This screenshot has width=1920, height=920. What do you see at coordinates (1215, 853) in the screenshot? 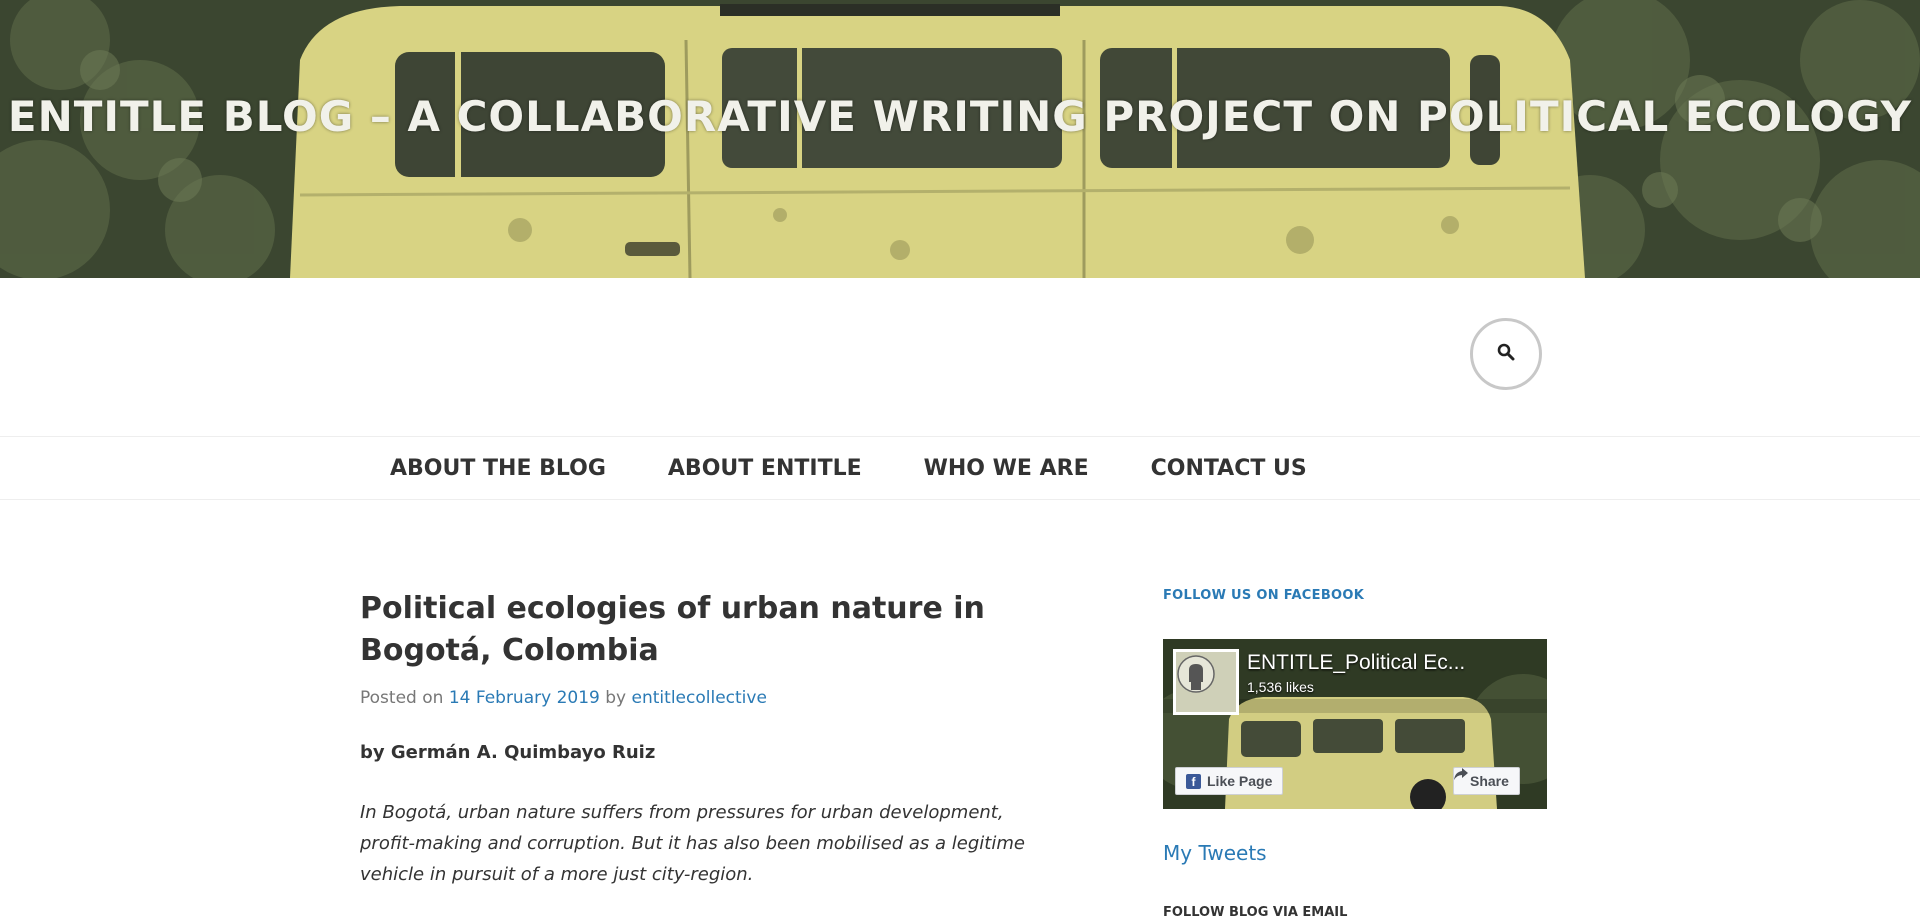
I see `my-tweets-link: My Tweets` at bounding box center [1215, 853].